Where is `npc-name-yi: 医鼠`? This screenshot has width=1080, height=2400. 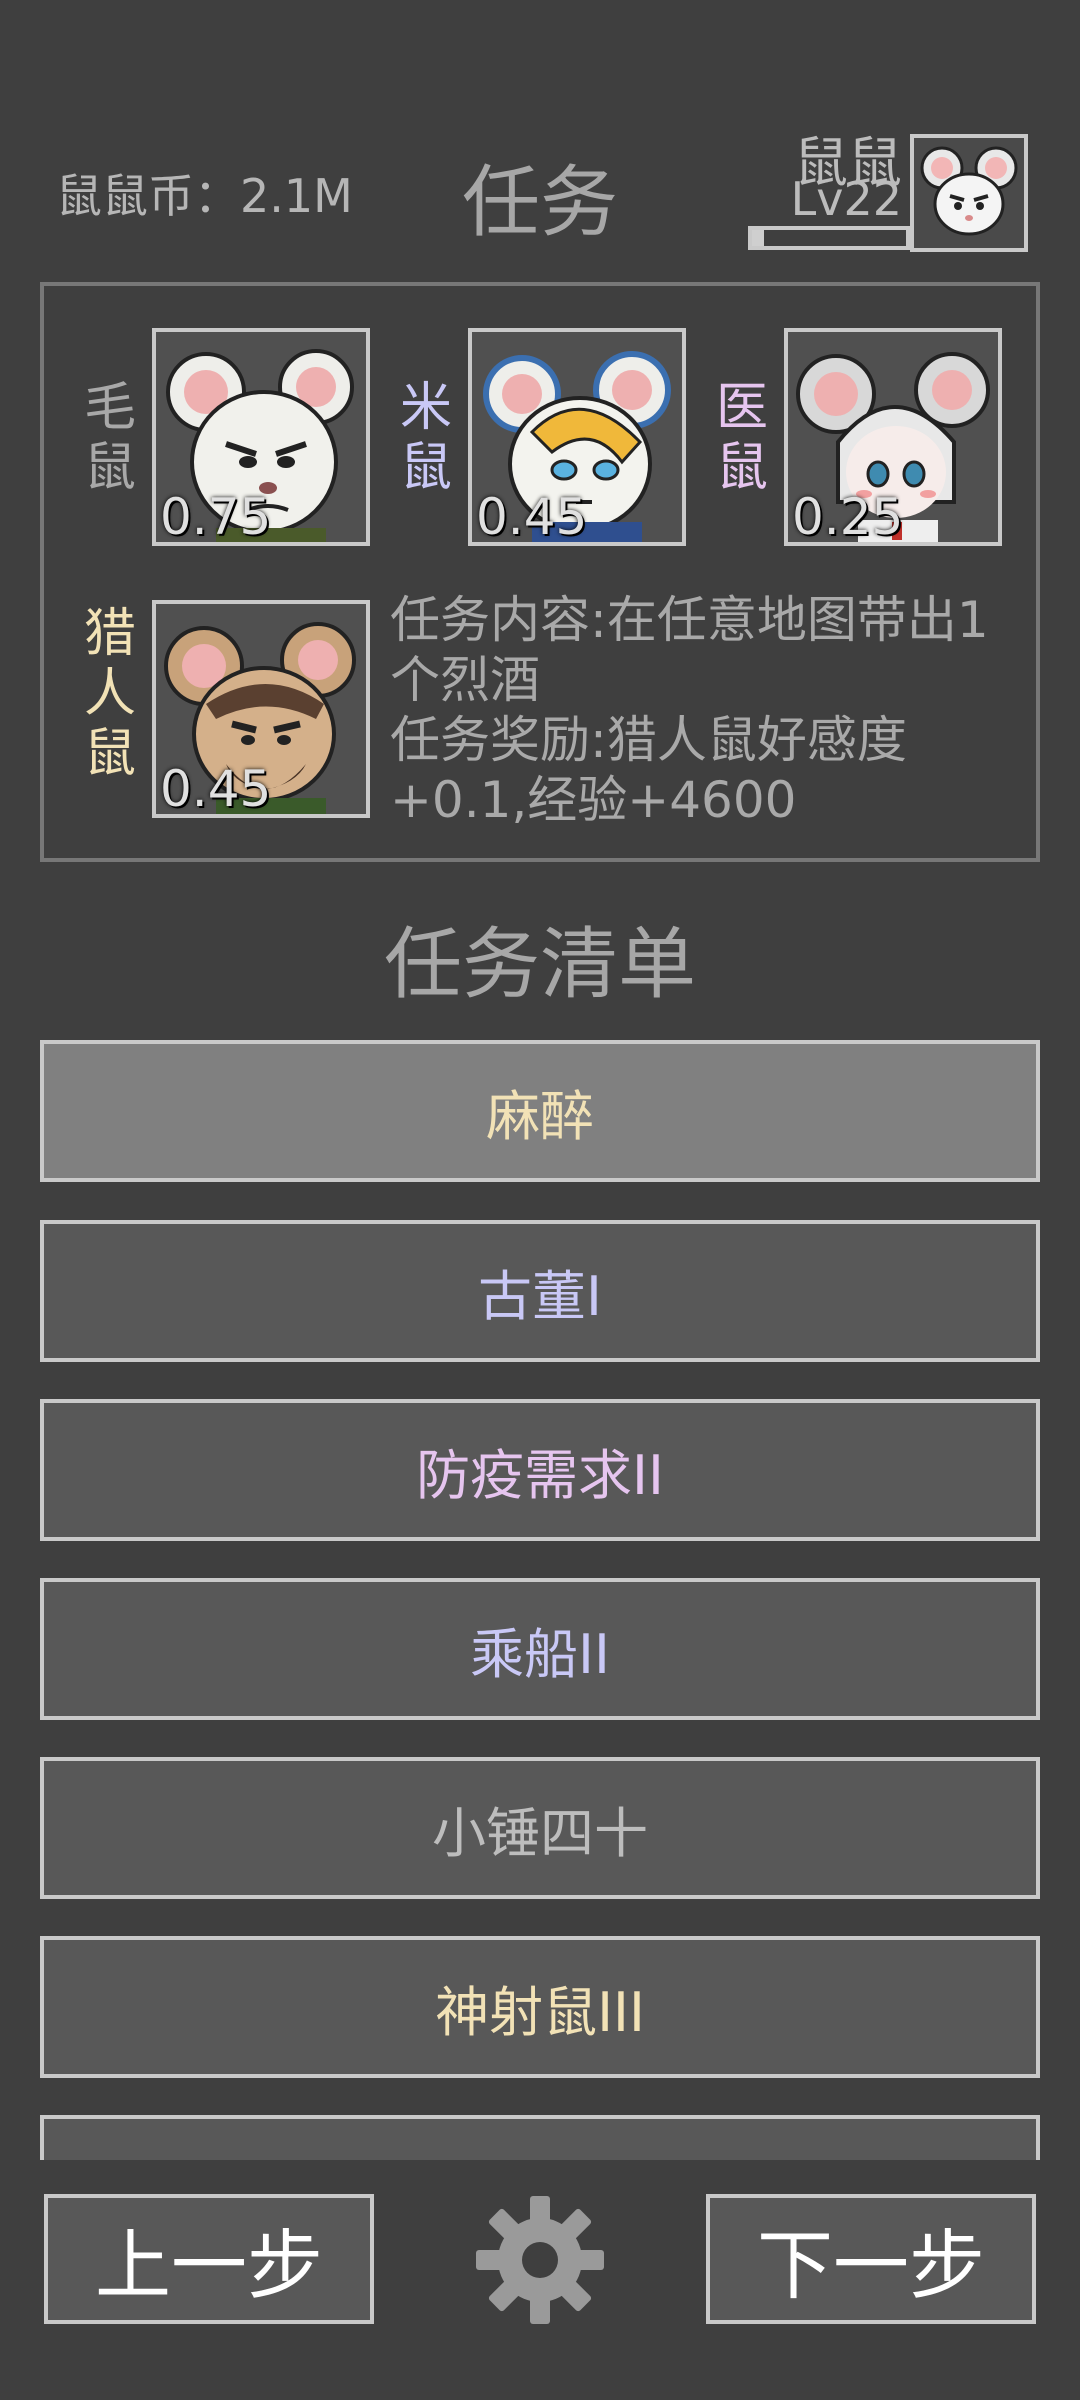
npc-name-yi: 医鼠 is located at coordinates (741, 438).